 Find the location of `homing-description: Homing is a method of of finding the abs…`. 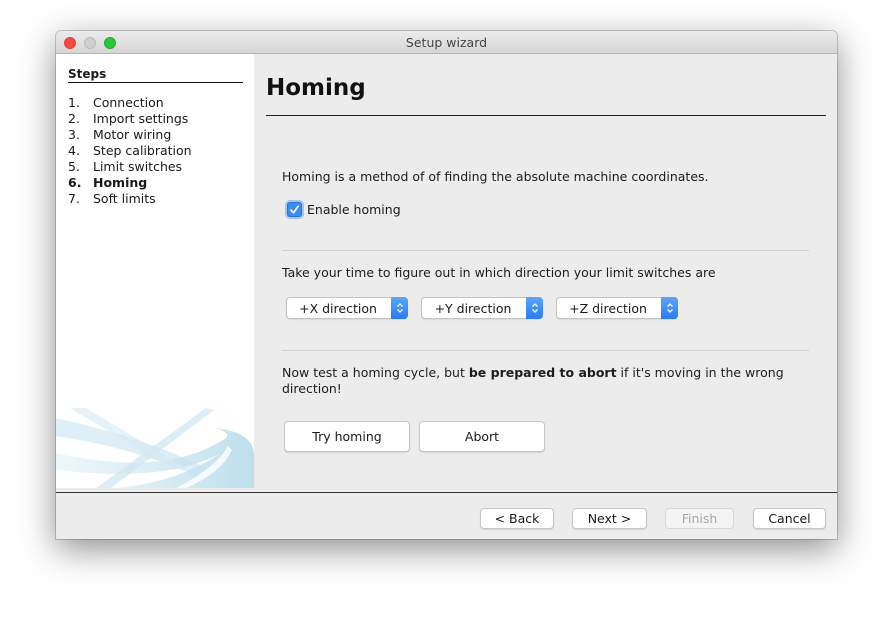

homing-description: Homing is a method of of finding the abs… is located at coordinates (495, 176).